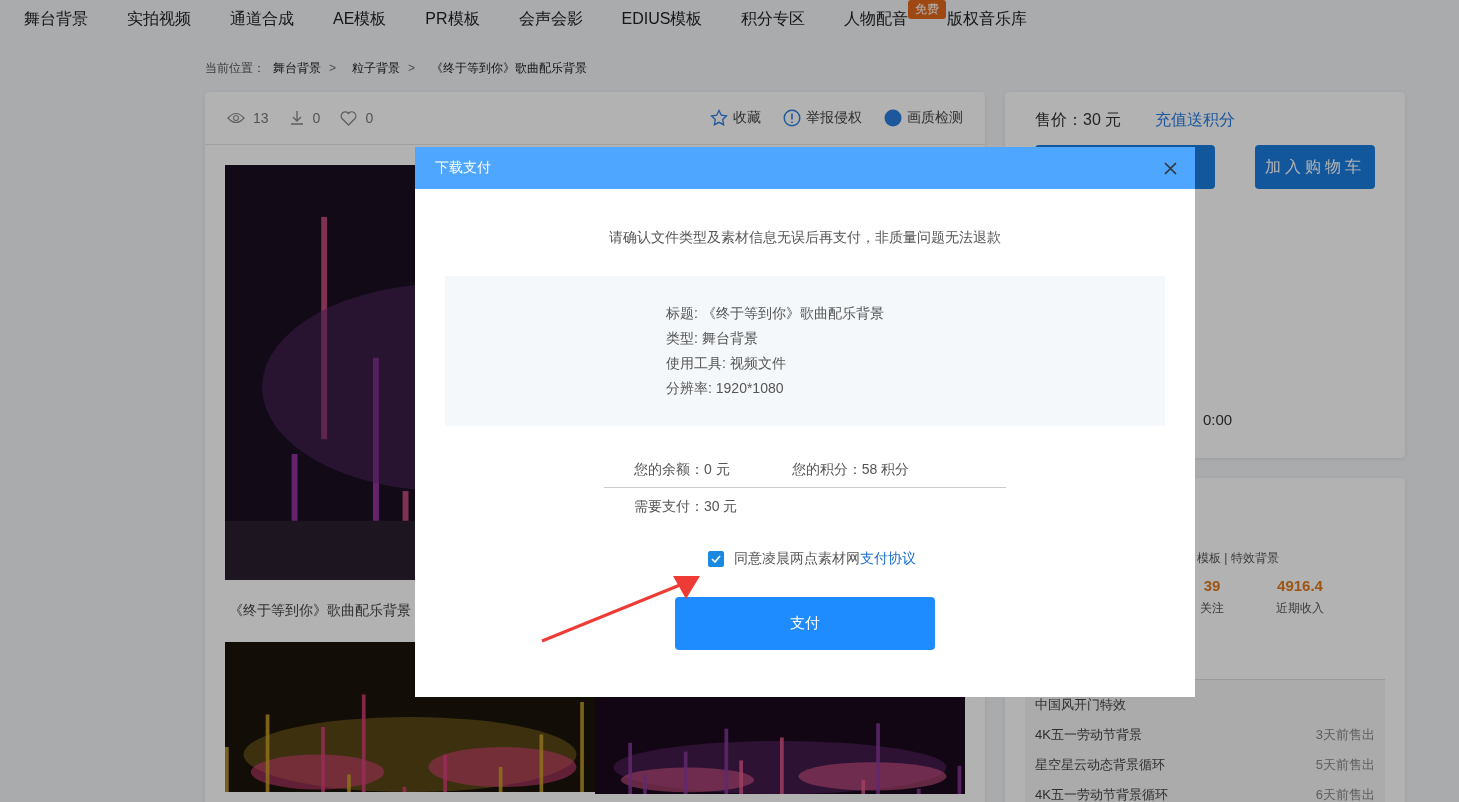  I want to click on breadcrumb-link: 舞台背景, so click(297, 68).